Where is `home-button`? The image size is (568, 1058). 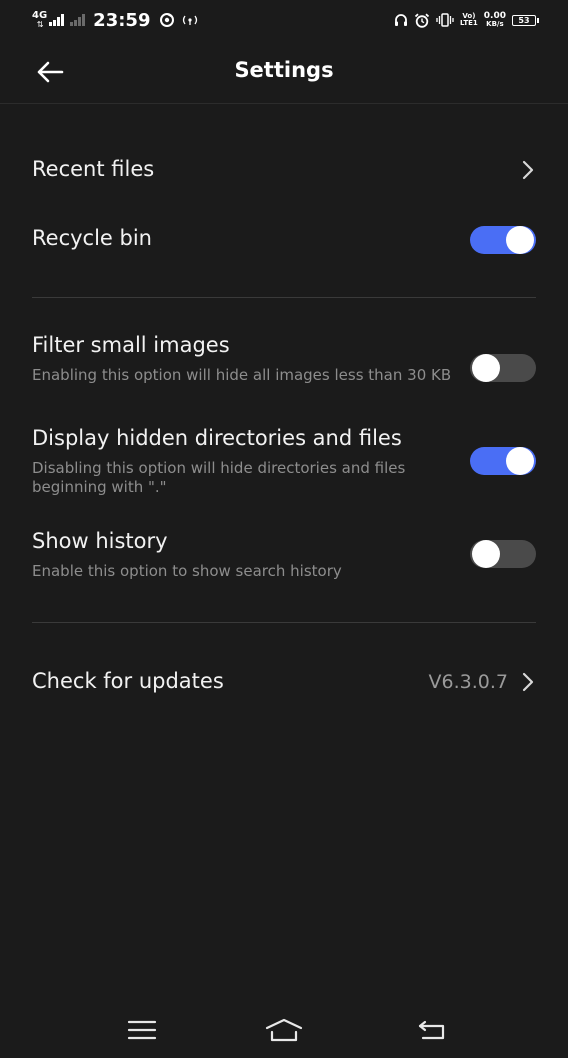
home-button is located at coordinates (284, 1030).